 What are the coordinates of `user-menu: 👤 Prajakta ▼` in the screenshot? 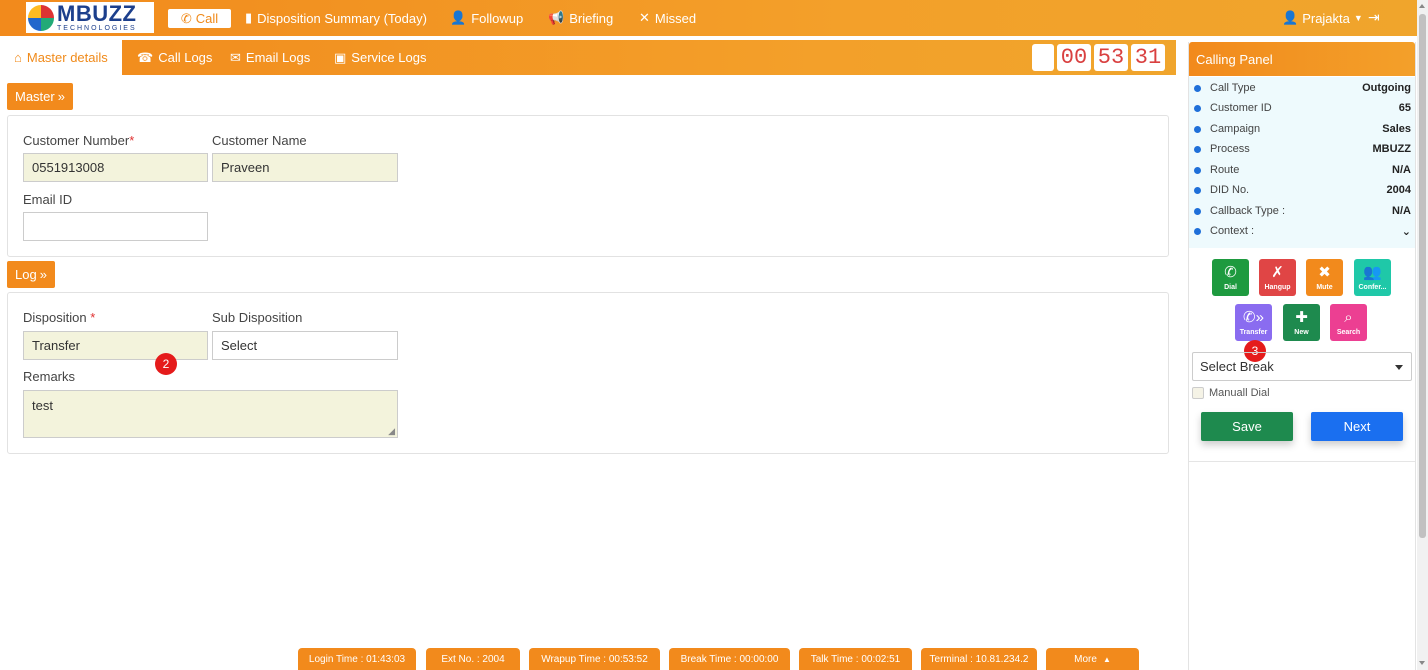 It's located at (1322, 18).